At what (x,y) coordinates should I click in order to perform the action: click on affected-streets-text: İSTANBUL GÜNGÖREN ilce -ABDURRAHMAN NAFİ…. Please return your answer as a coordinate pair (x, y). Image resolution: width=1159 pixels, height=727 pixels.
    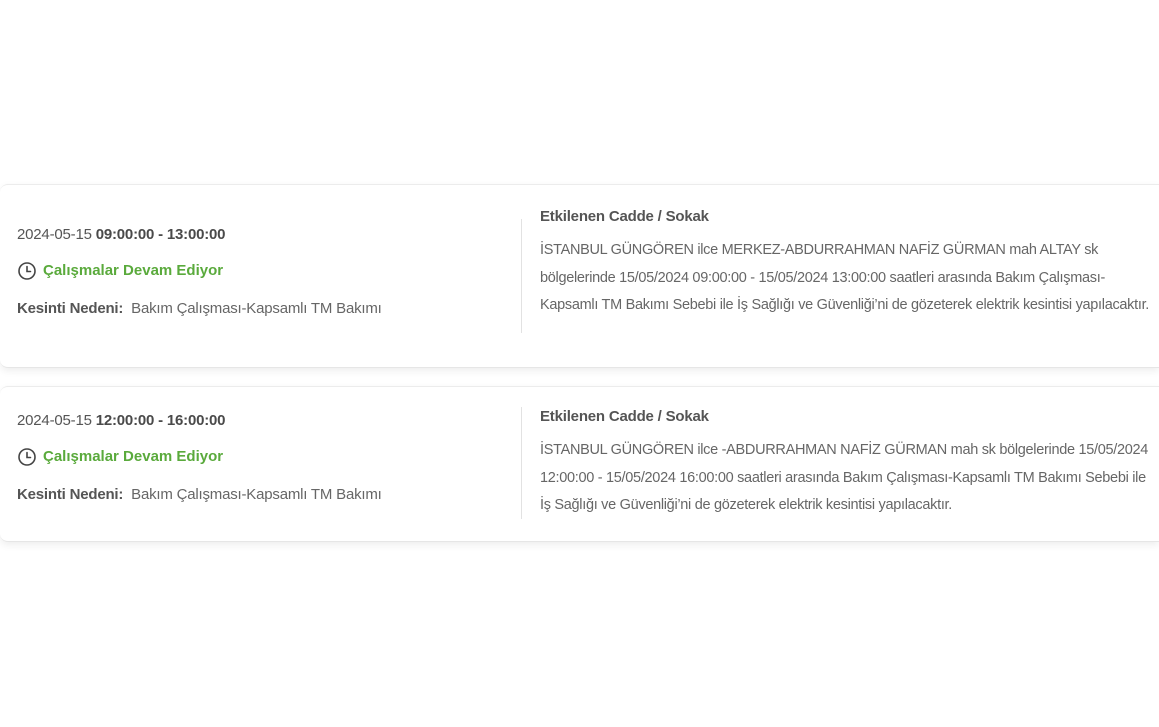
    Looking at the image, I should click on (844, 477).